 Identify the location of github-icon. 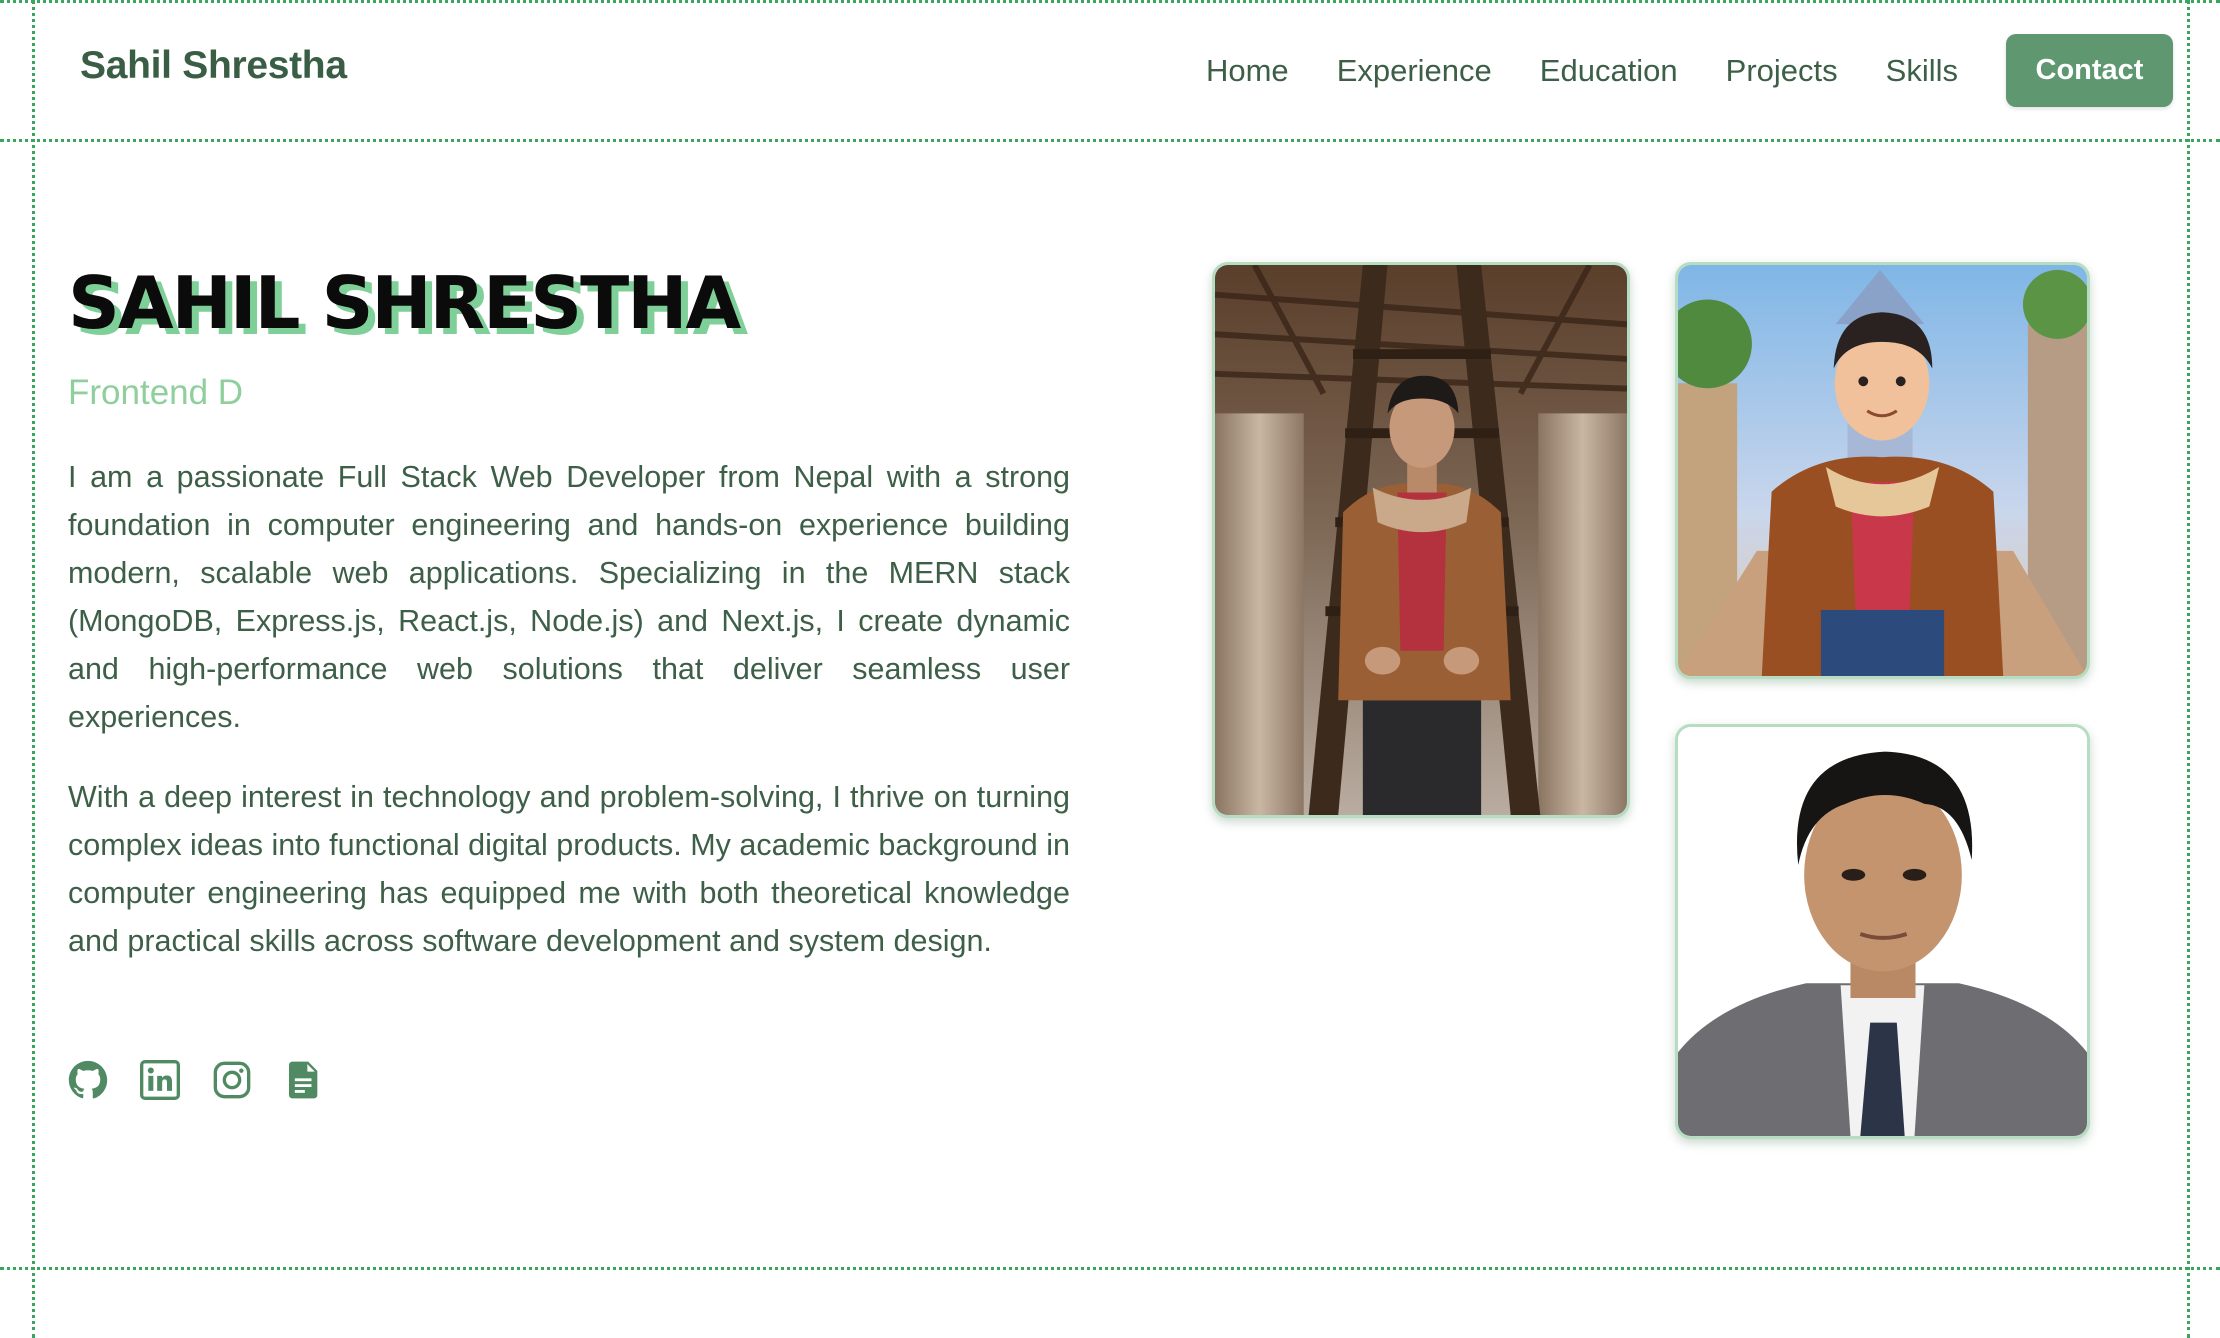
(88, 1079).